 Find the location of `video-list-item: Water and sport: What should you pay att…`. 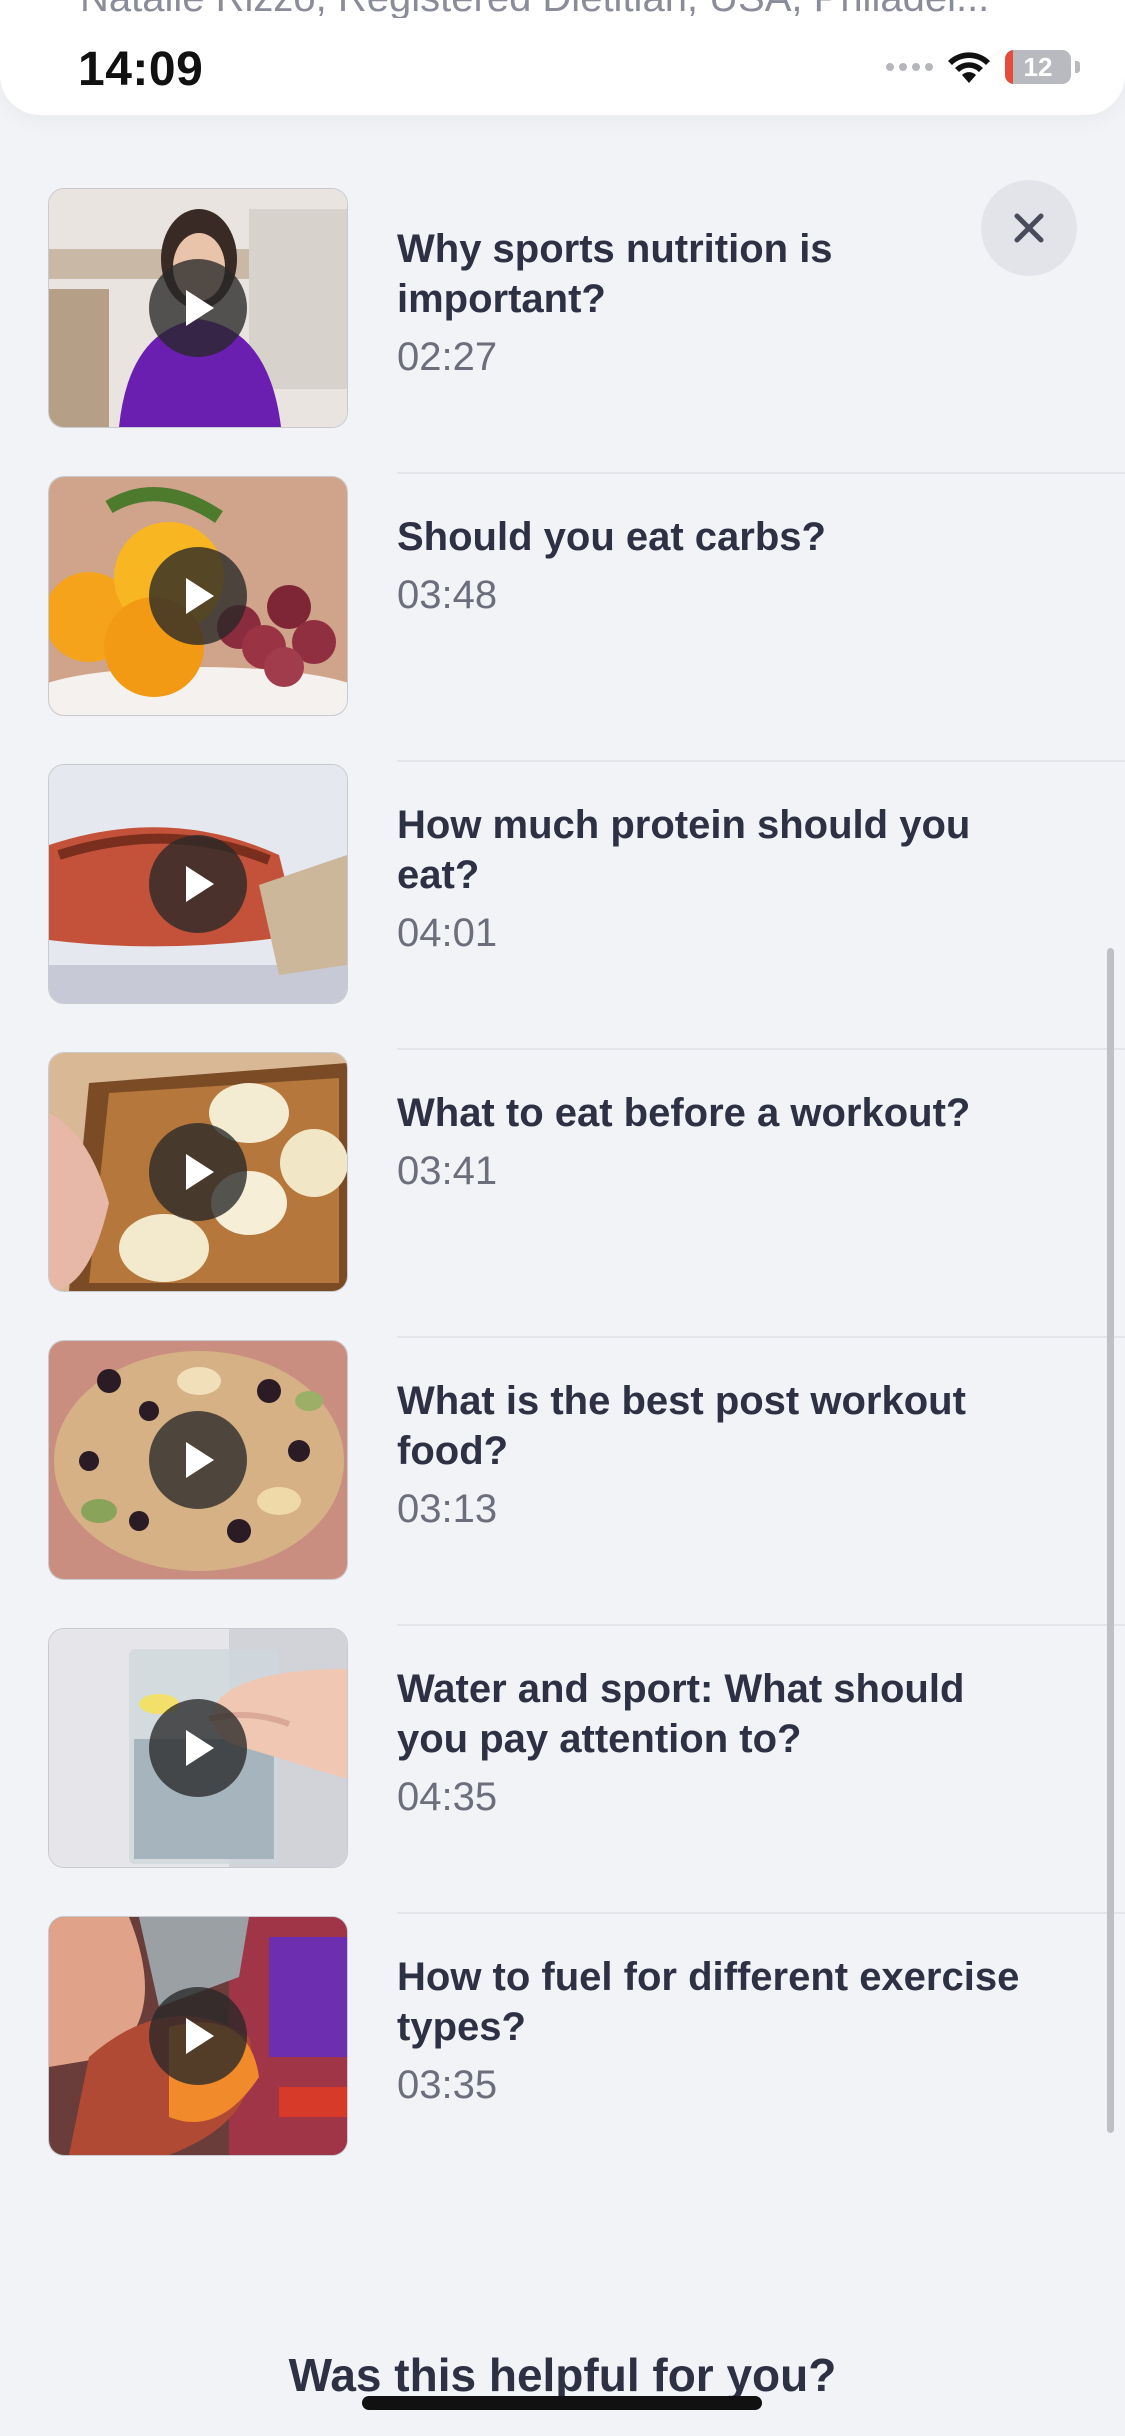

video-list-item: Water and sport: What should you pay att… is located at coordinates (562, 1770).